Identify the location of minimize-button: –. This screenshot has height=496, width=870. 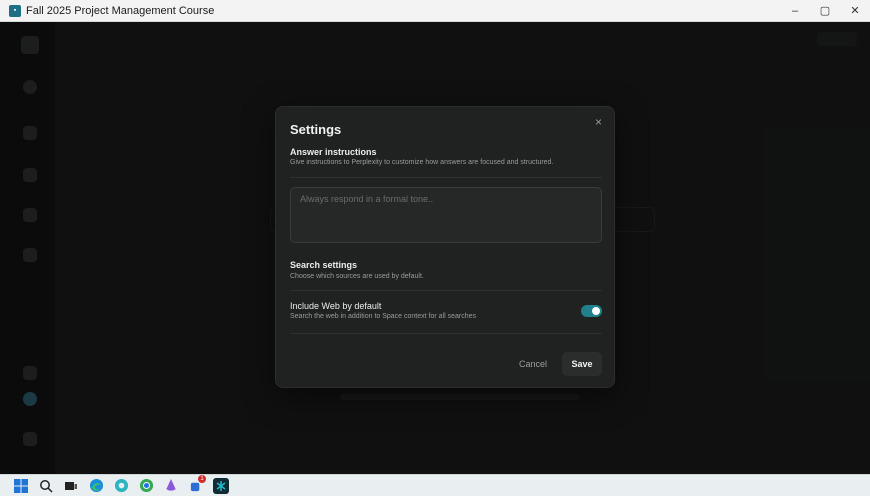
(795, 11).